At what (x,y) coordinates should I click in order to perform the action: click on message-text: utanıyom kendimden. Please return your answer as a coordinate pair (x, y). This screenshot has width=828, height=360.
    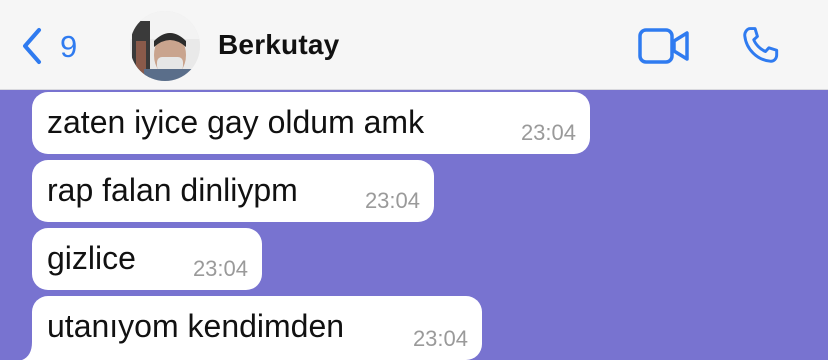
    Looking at the image, I should click on (196, 326).